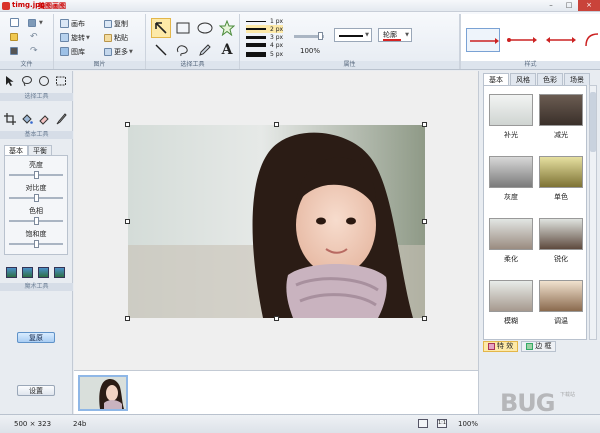 This screenshot has width=600, height=433. What do you see at coordinates (511, 123) in the screenshot?
I see `effect-fill-light: 补光` at bounding box center [511, 123].